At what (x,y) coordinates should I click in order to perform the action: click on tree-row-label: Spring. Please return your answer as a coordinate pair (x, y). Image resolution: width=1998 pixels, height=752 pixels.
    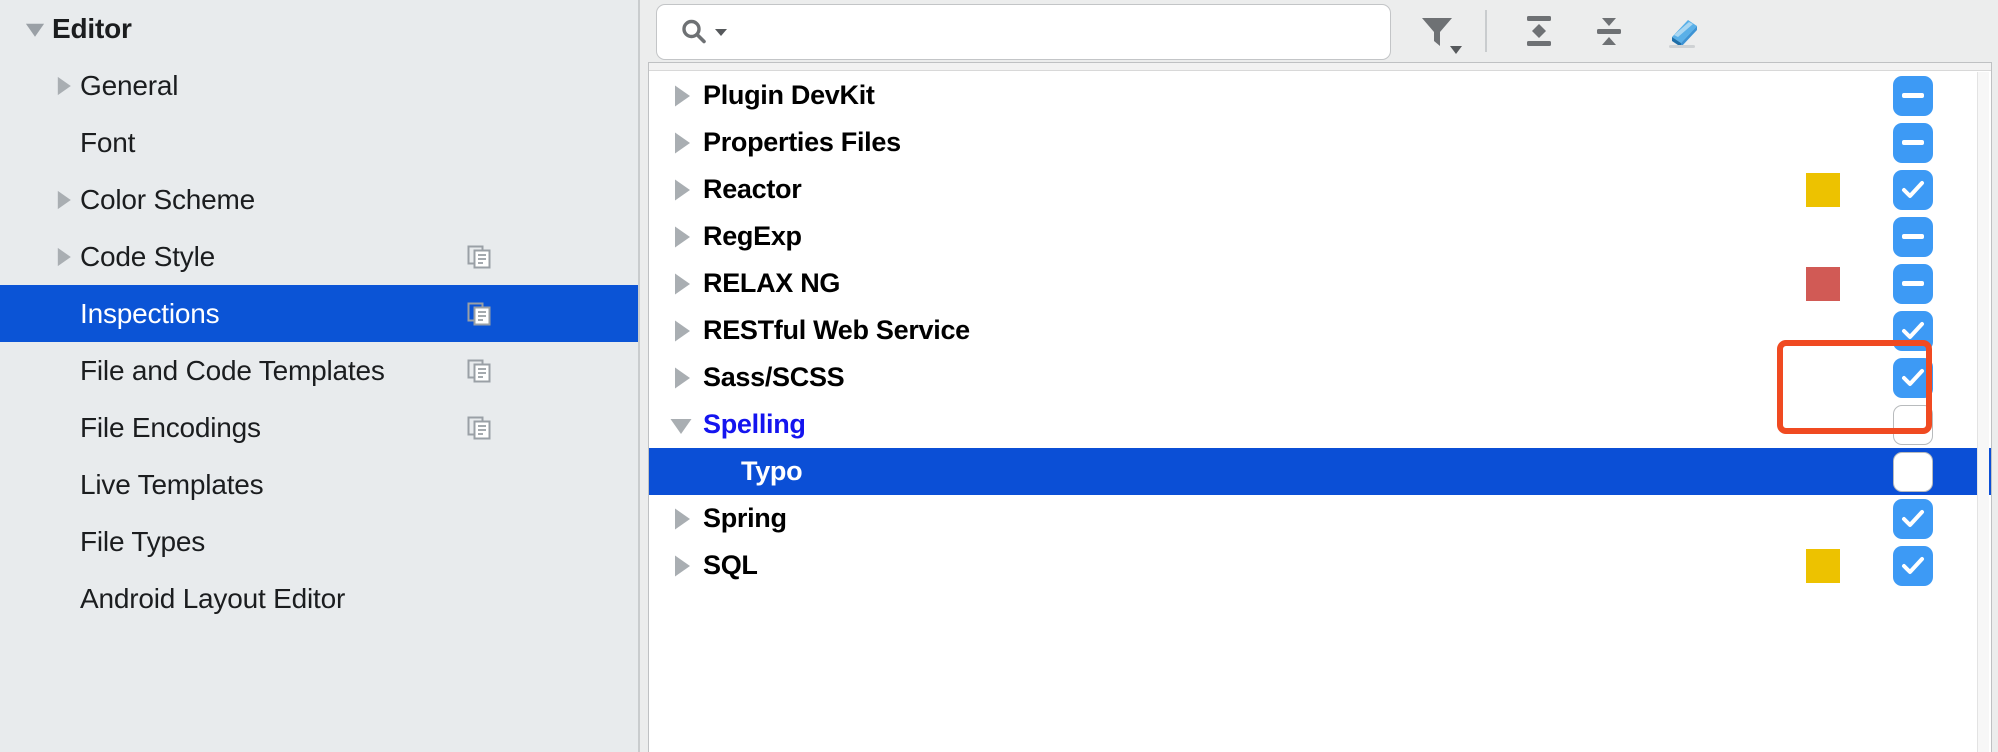
    Looking at the image, I should click on (745, 518).